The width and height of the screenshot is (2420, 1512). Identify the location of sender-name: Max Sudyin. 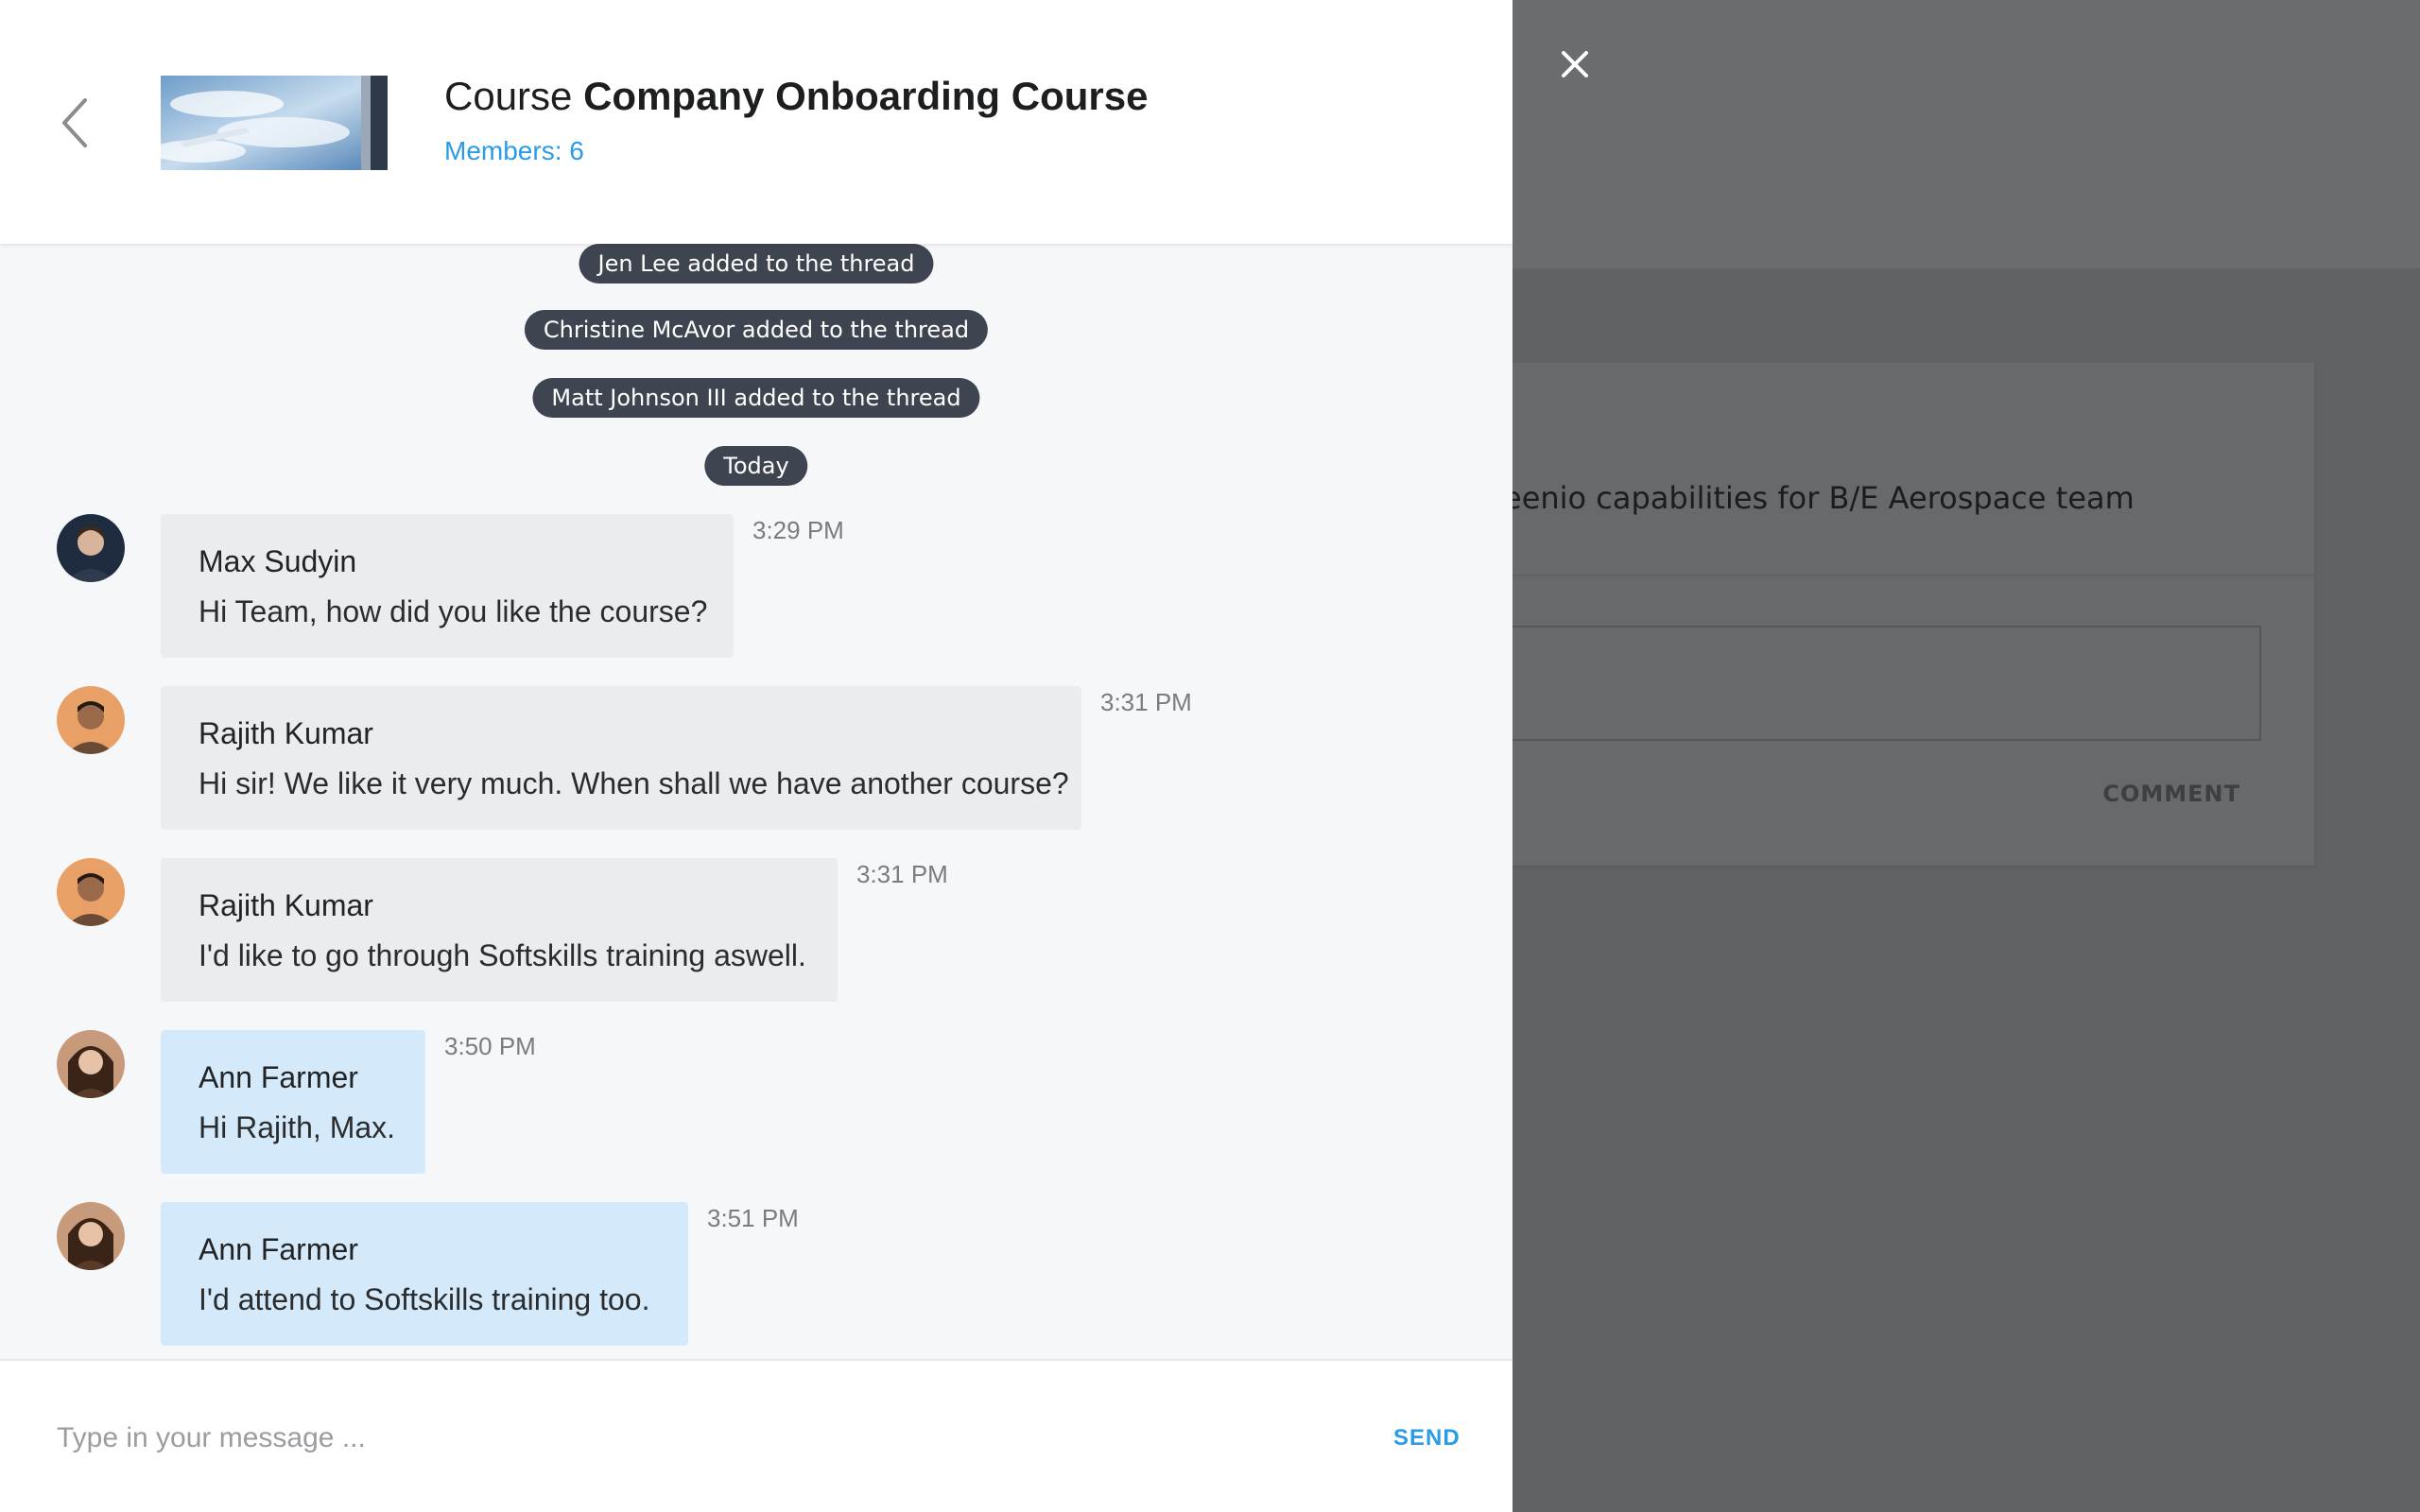
(278, 561).